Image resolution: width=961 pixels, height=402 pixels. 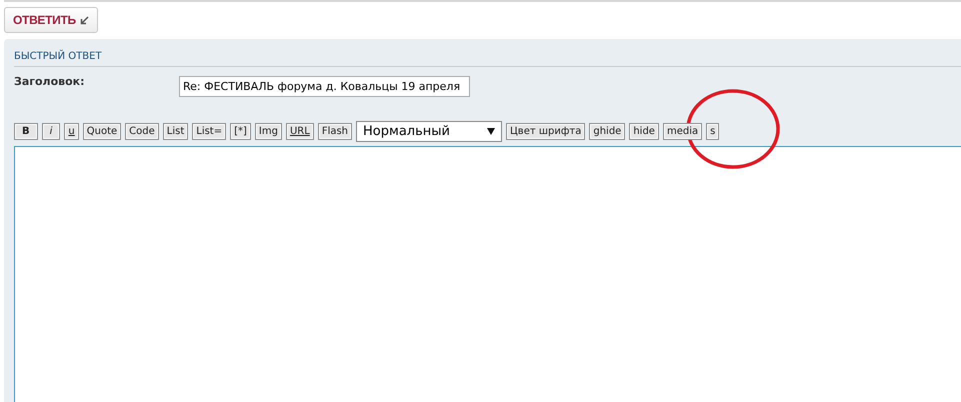 I want to click on format-button: s, so click(x=713, y=131).